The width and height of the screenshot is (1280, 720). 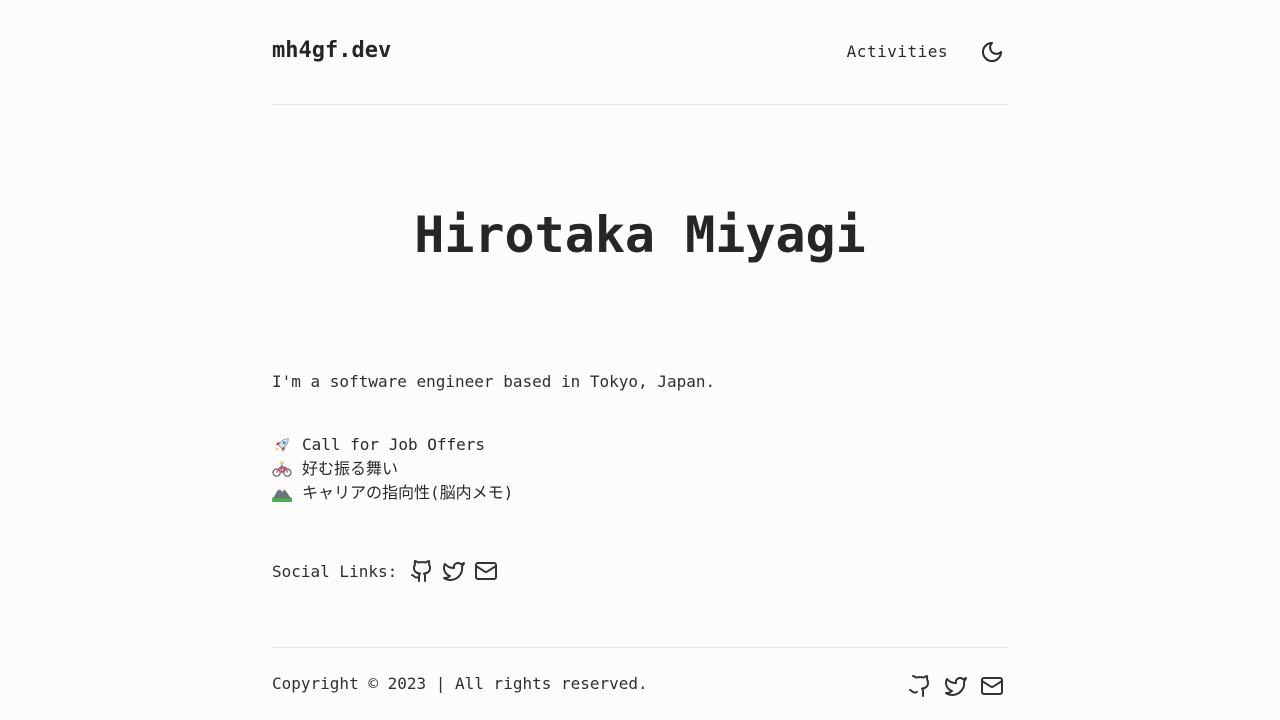 I want to click on site-header: mh4gf.dev Activities, so click(x=640, y=52).